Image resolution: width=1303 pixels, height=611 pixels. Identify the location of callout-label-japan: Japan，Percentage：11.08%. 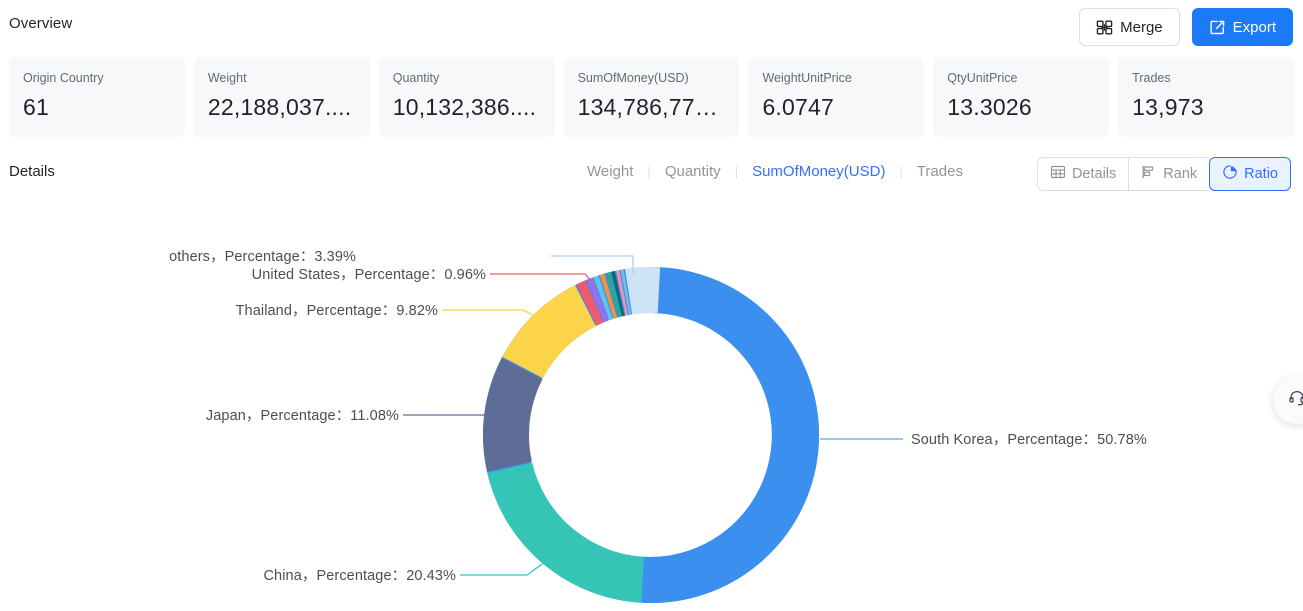
(302, 416).